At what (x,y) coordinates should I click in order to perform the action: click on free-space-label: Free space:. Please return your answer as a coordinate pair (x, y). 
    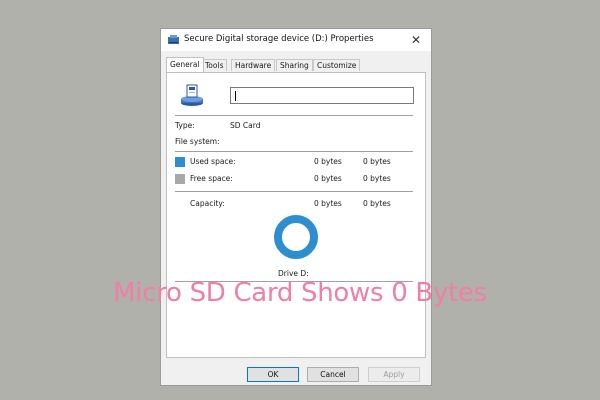
    Looking at the image, I should click on (211, 178).